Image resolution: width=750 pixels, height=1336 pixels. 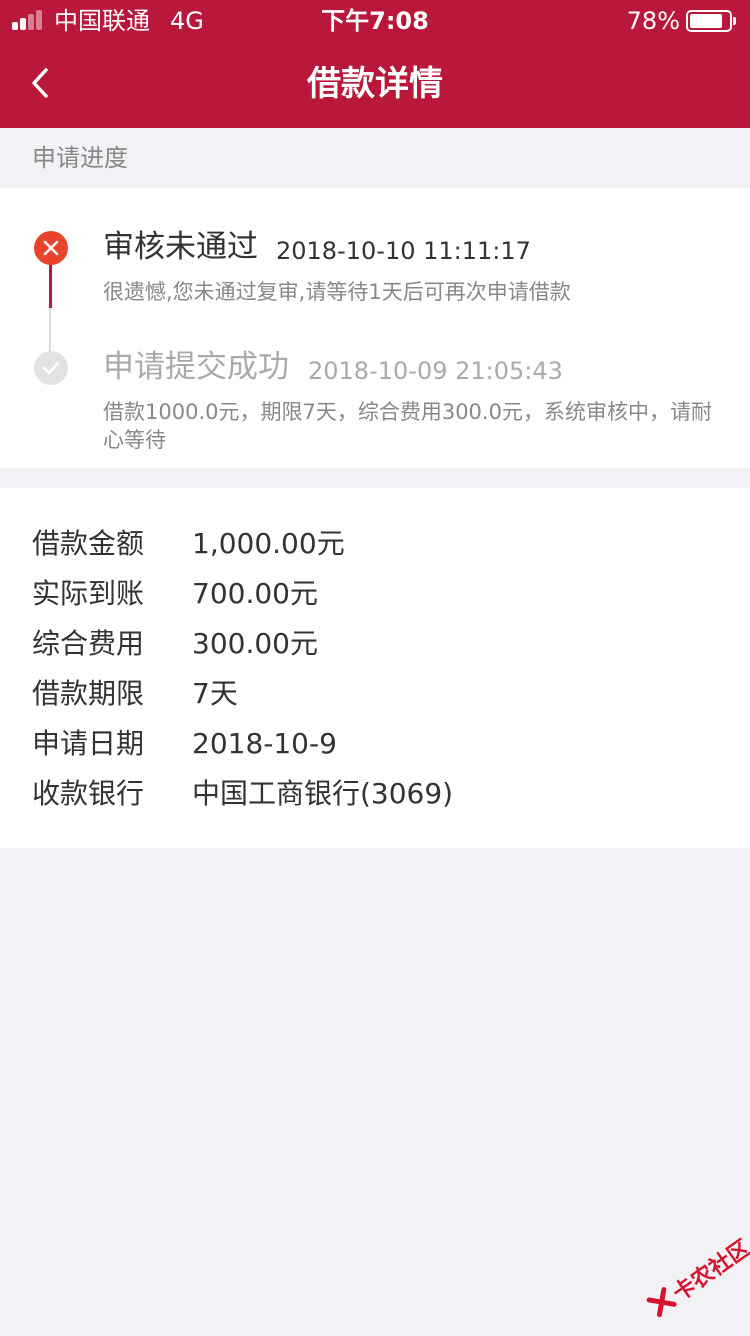 I want to click on detail-value: 700.00元, so click(x=255, y=593).